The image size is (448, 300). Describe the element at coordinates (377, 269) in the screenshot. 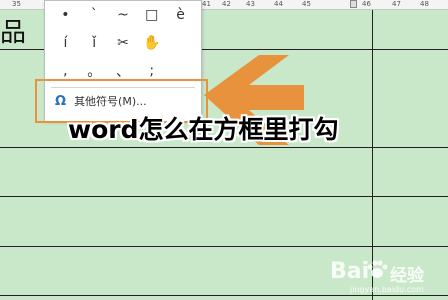

I see `paw-logo-icon` at that location.